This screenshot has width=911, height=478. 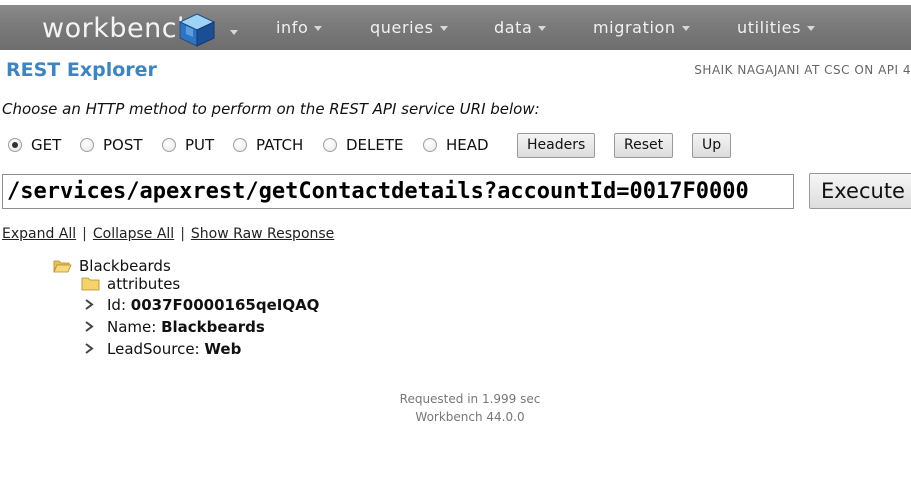 I want to click on menu-data: data, so click(x=520, y=28).